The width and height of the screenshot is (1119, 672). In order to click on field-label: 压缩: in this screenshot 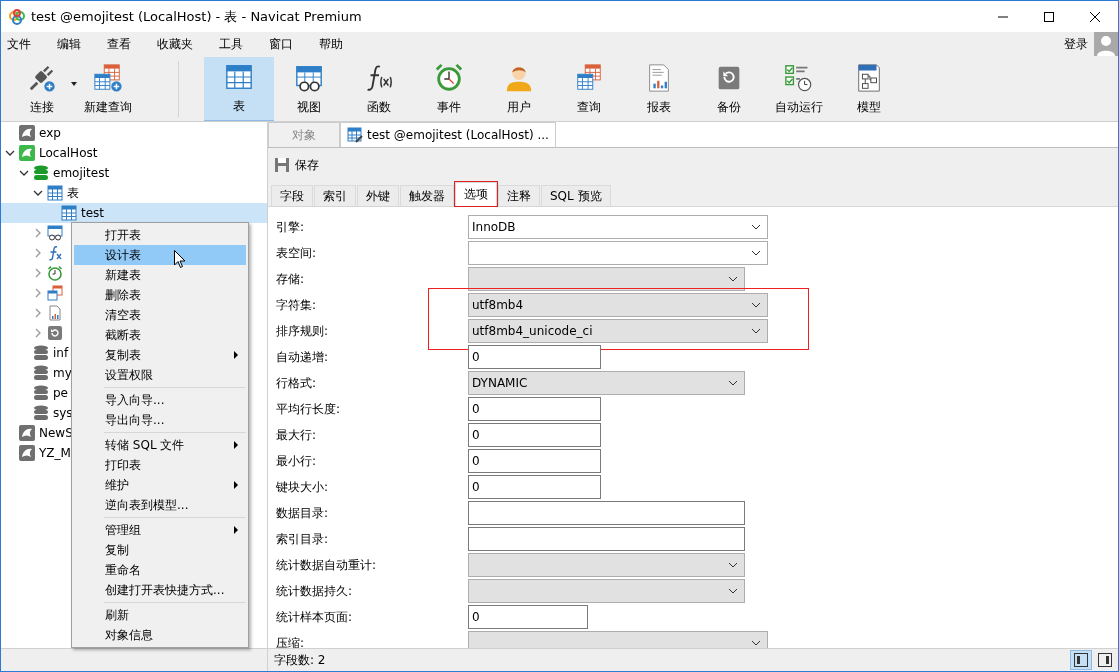, I will do `click(291, 641)`.